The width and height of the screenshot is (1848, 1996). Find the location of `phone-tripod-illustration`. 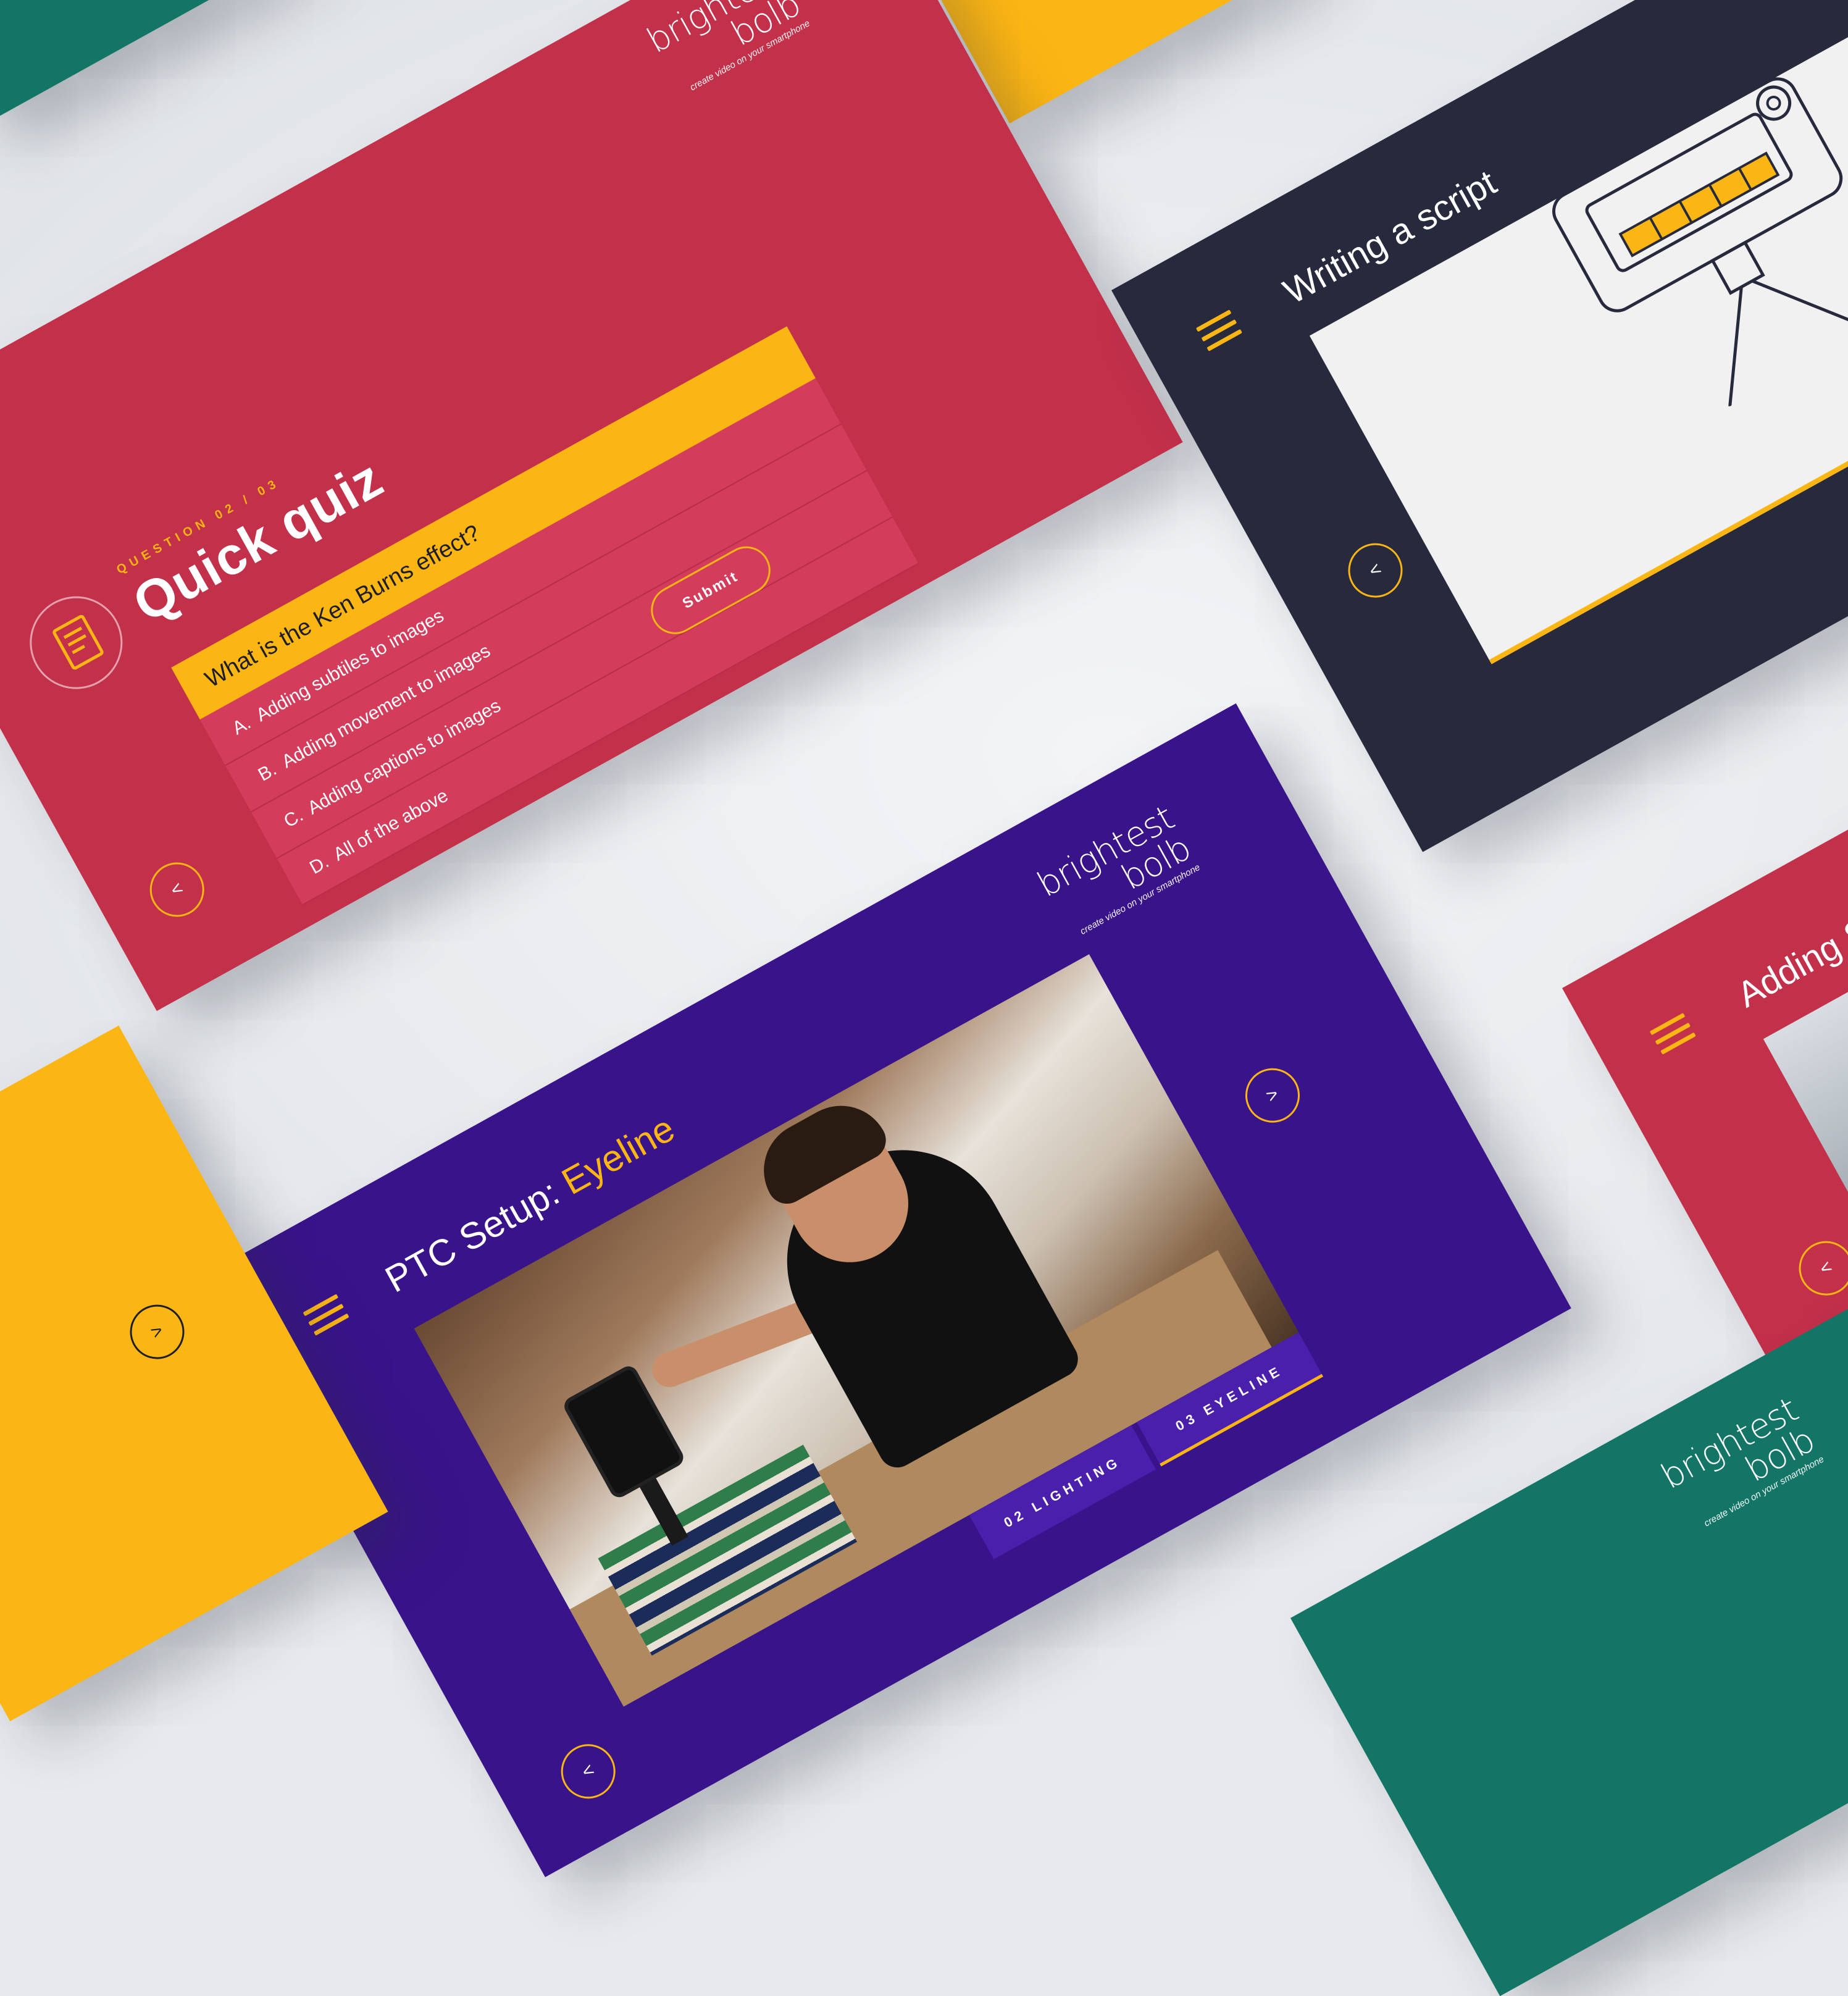

phone-tripod-illustration is located at coordinates (1700, 242).